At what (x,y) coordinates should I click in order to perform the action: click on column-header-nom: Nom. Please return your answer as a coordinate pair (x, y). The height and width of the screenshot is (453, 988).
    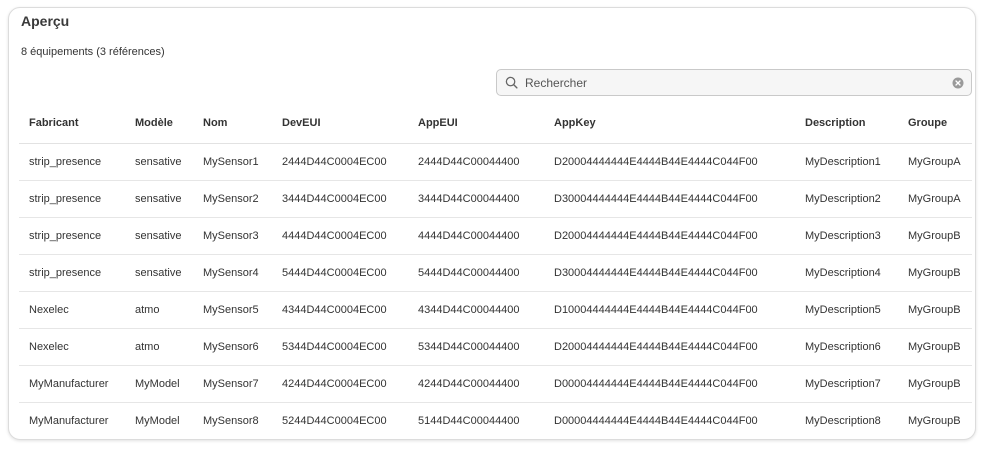
    Looking at the image, I should click on (232, 123).